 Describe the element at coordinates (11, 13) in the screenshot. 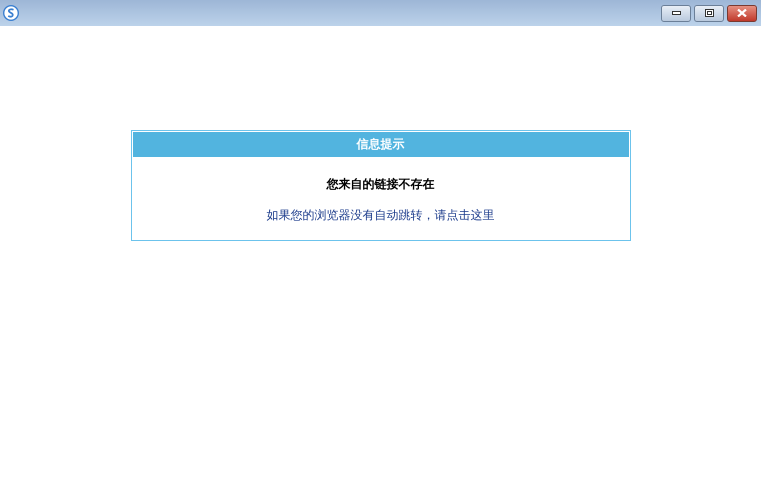

I see `app-logo-icon` at that location.